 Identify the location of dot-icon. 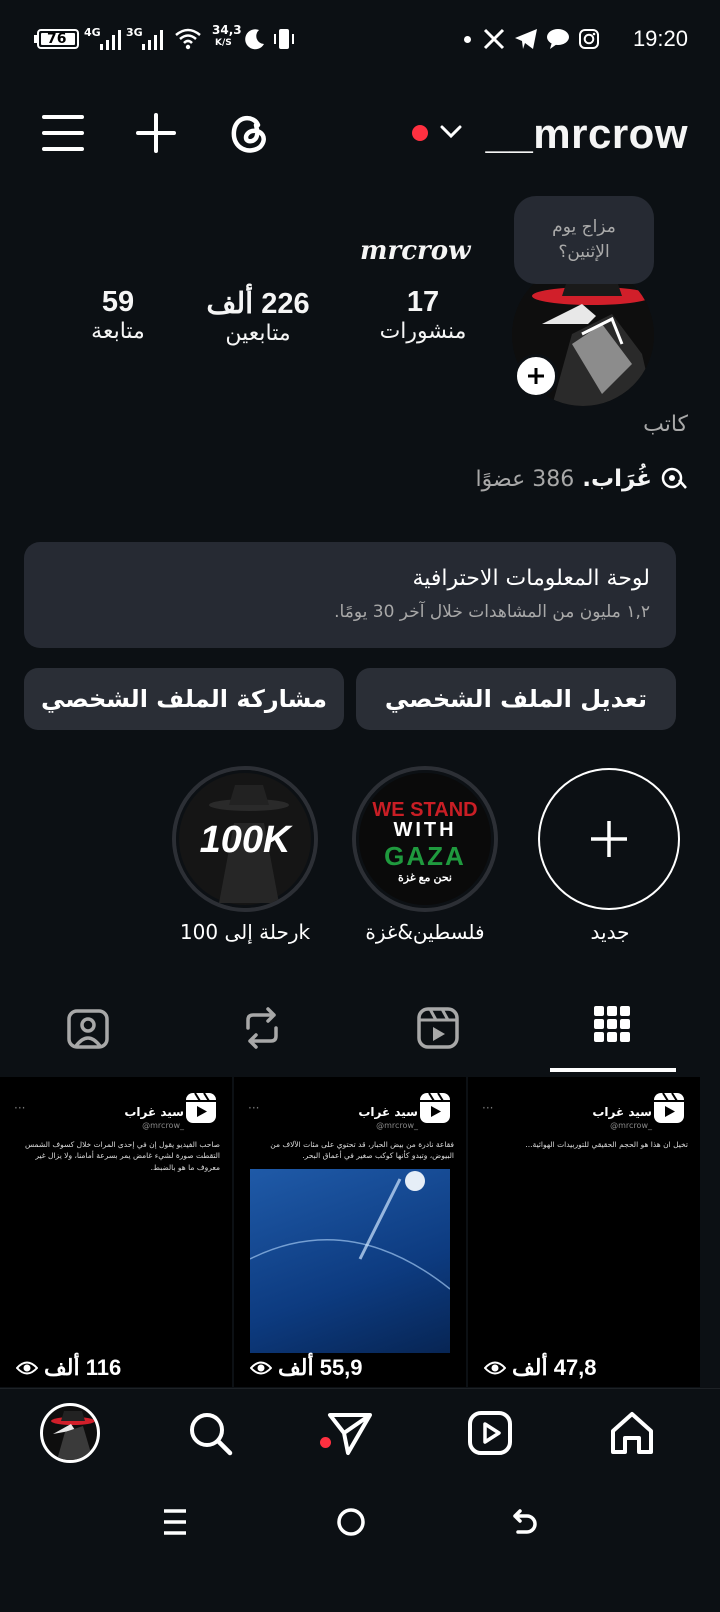
(467, 39).